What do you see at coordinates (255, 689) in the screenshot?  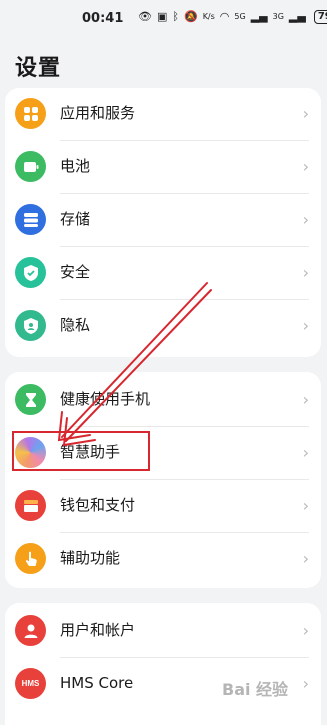 I see `watermark: Bai 经验` at bounding box center [255, 689].